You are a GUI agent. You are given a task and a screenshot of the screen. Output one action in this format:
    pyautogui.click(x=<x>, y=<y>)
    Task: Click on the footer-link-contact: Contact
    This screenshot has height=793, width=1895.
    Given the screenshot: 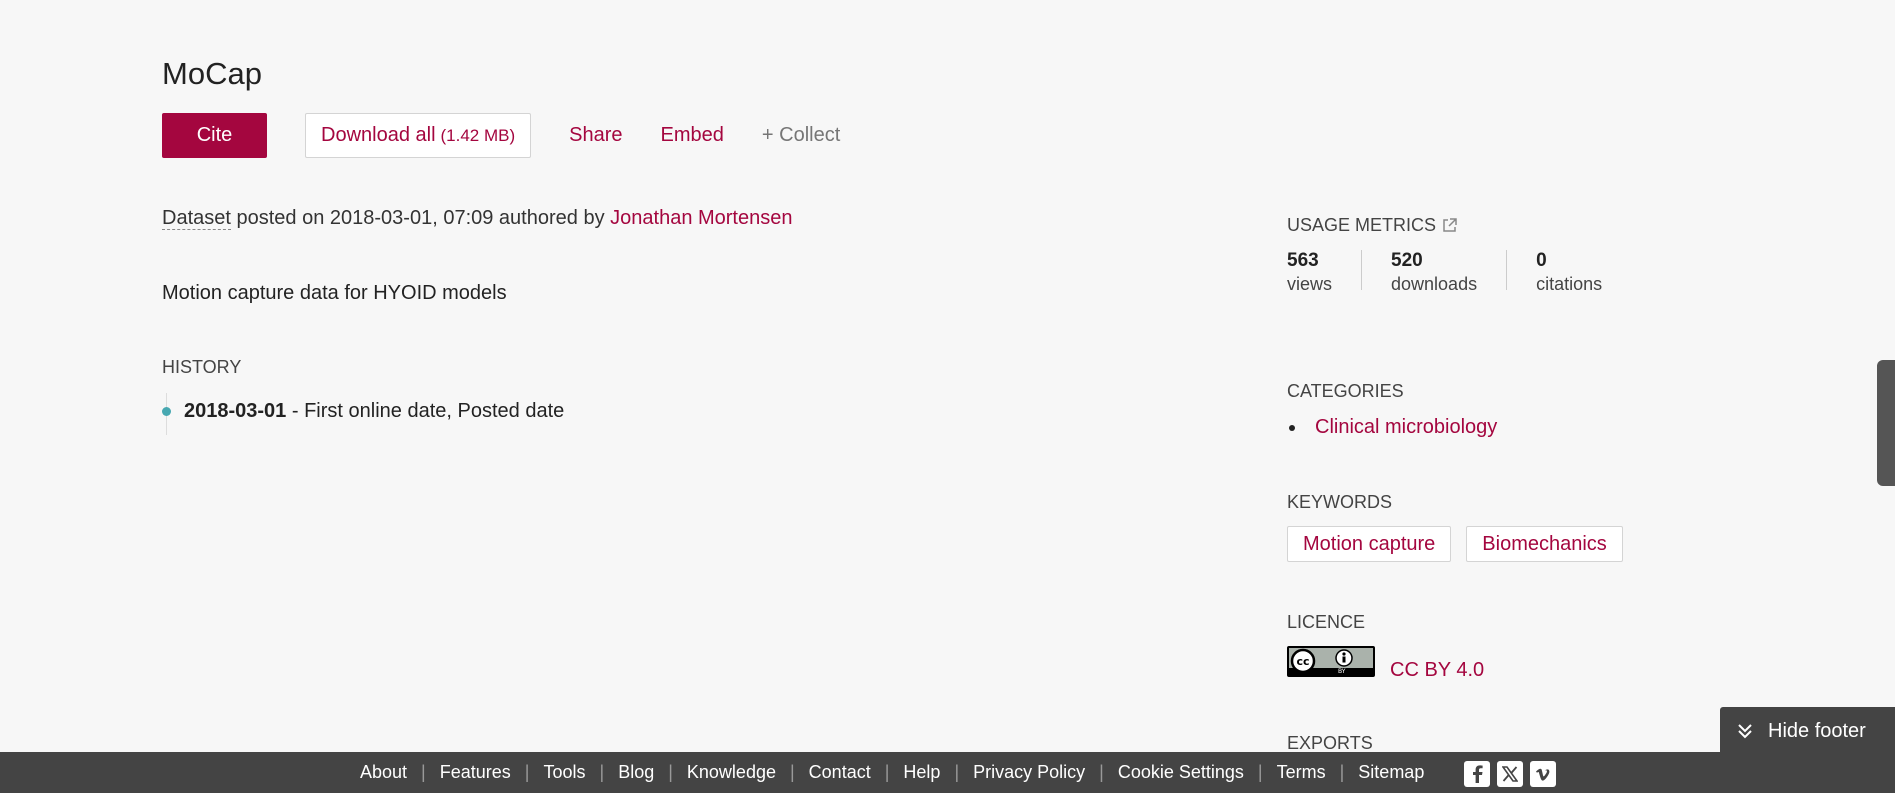 What is the action you would take?
    pyautogui.click(x=840, y=772)
    